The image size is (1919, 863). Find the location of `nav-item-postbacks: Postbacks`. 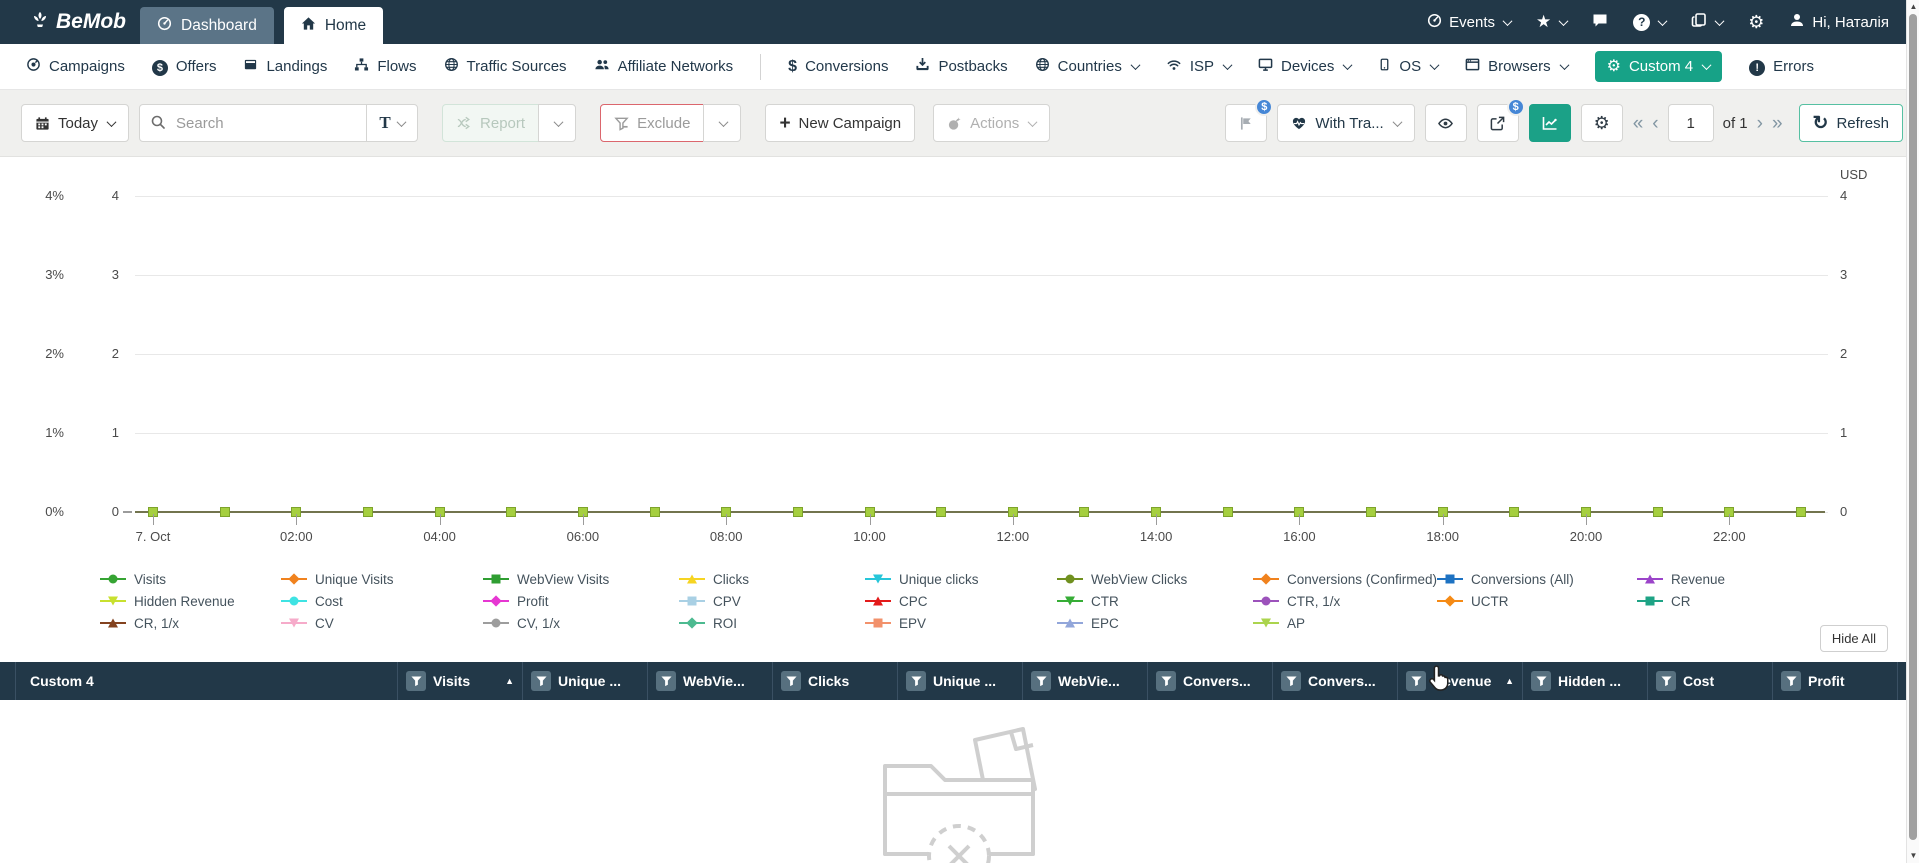

nav-item-postbacks: Postbacks is located at coordinates (961, 66).